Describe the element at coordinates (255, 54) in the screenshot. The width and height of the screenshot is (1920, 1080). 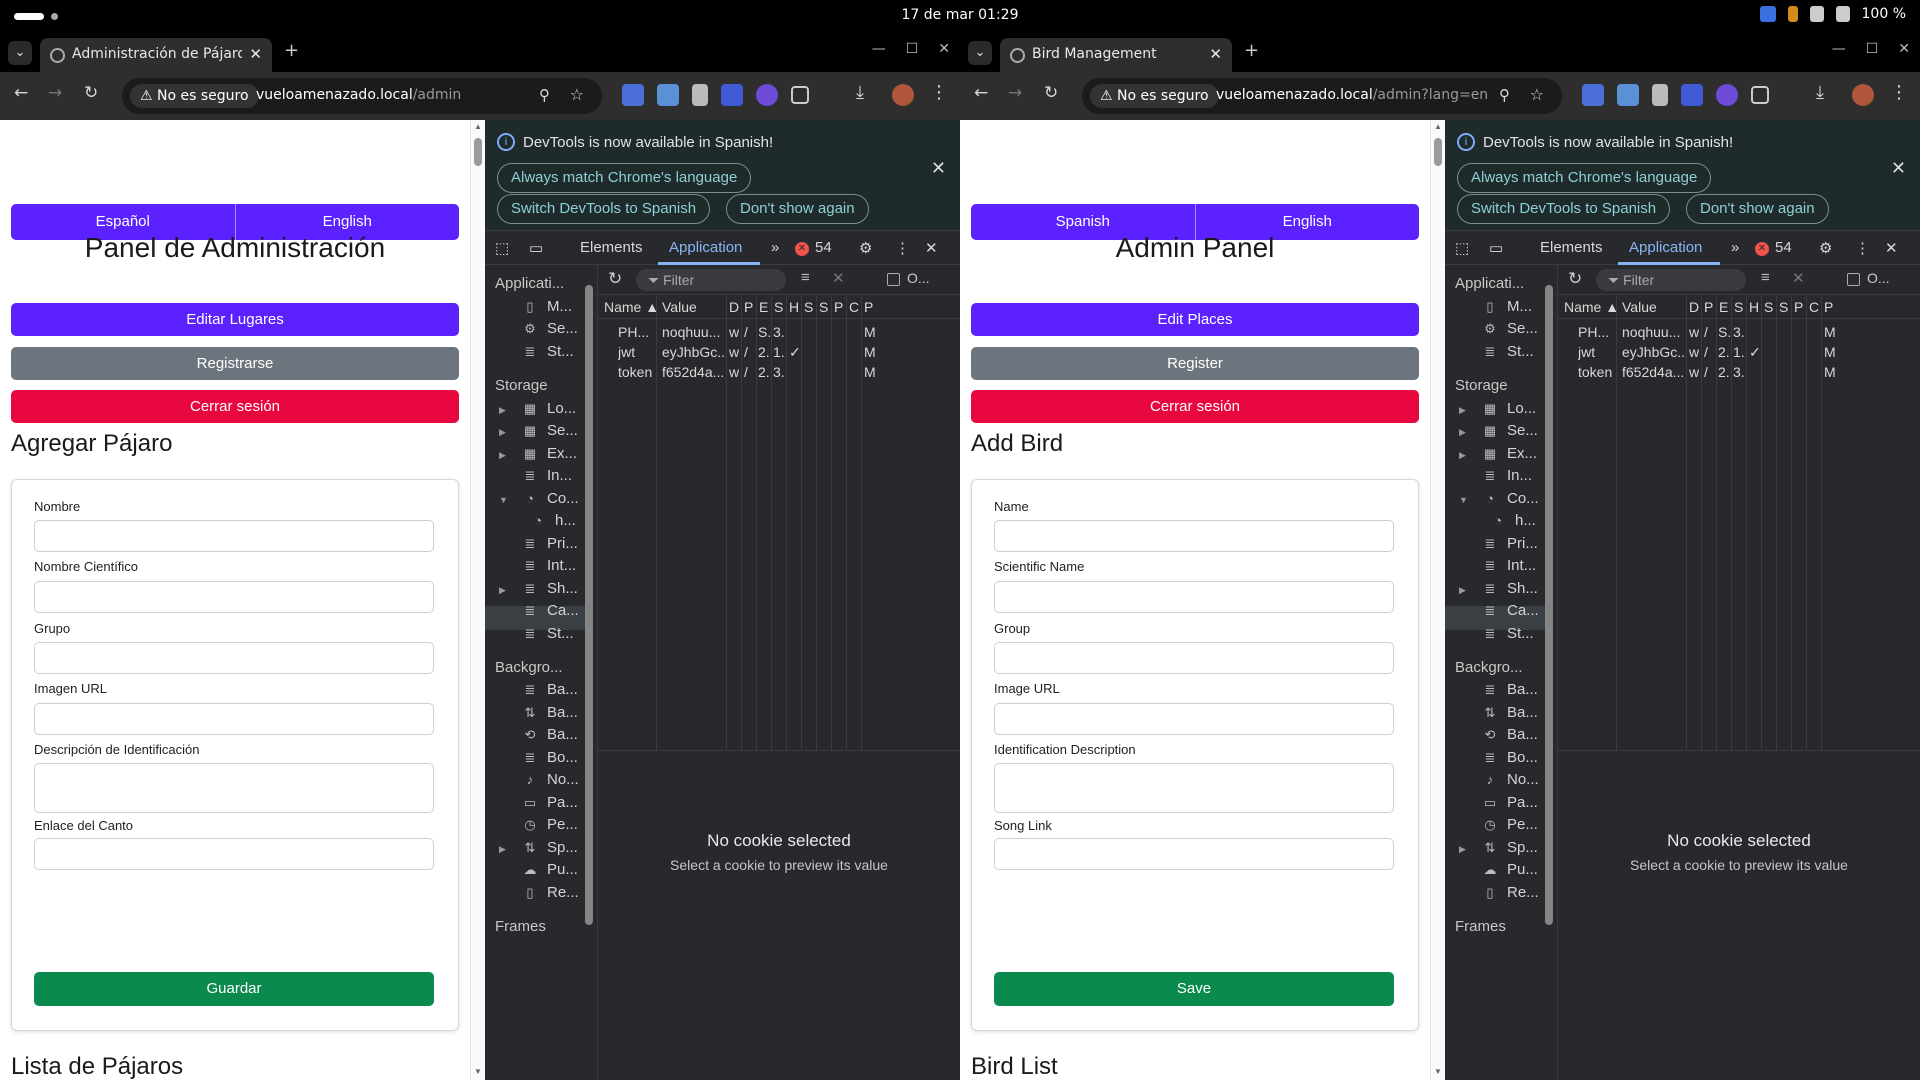
I see `close-tab-icon: ✕` at that location.